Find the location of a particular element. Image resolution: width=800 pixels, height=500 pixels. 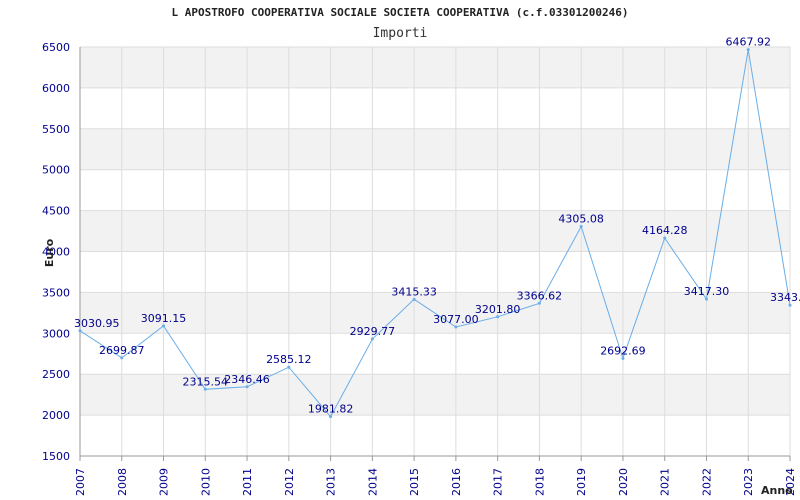

x-tick-label: 2015 is located at coordinates (414, 482).